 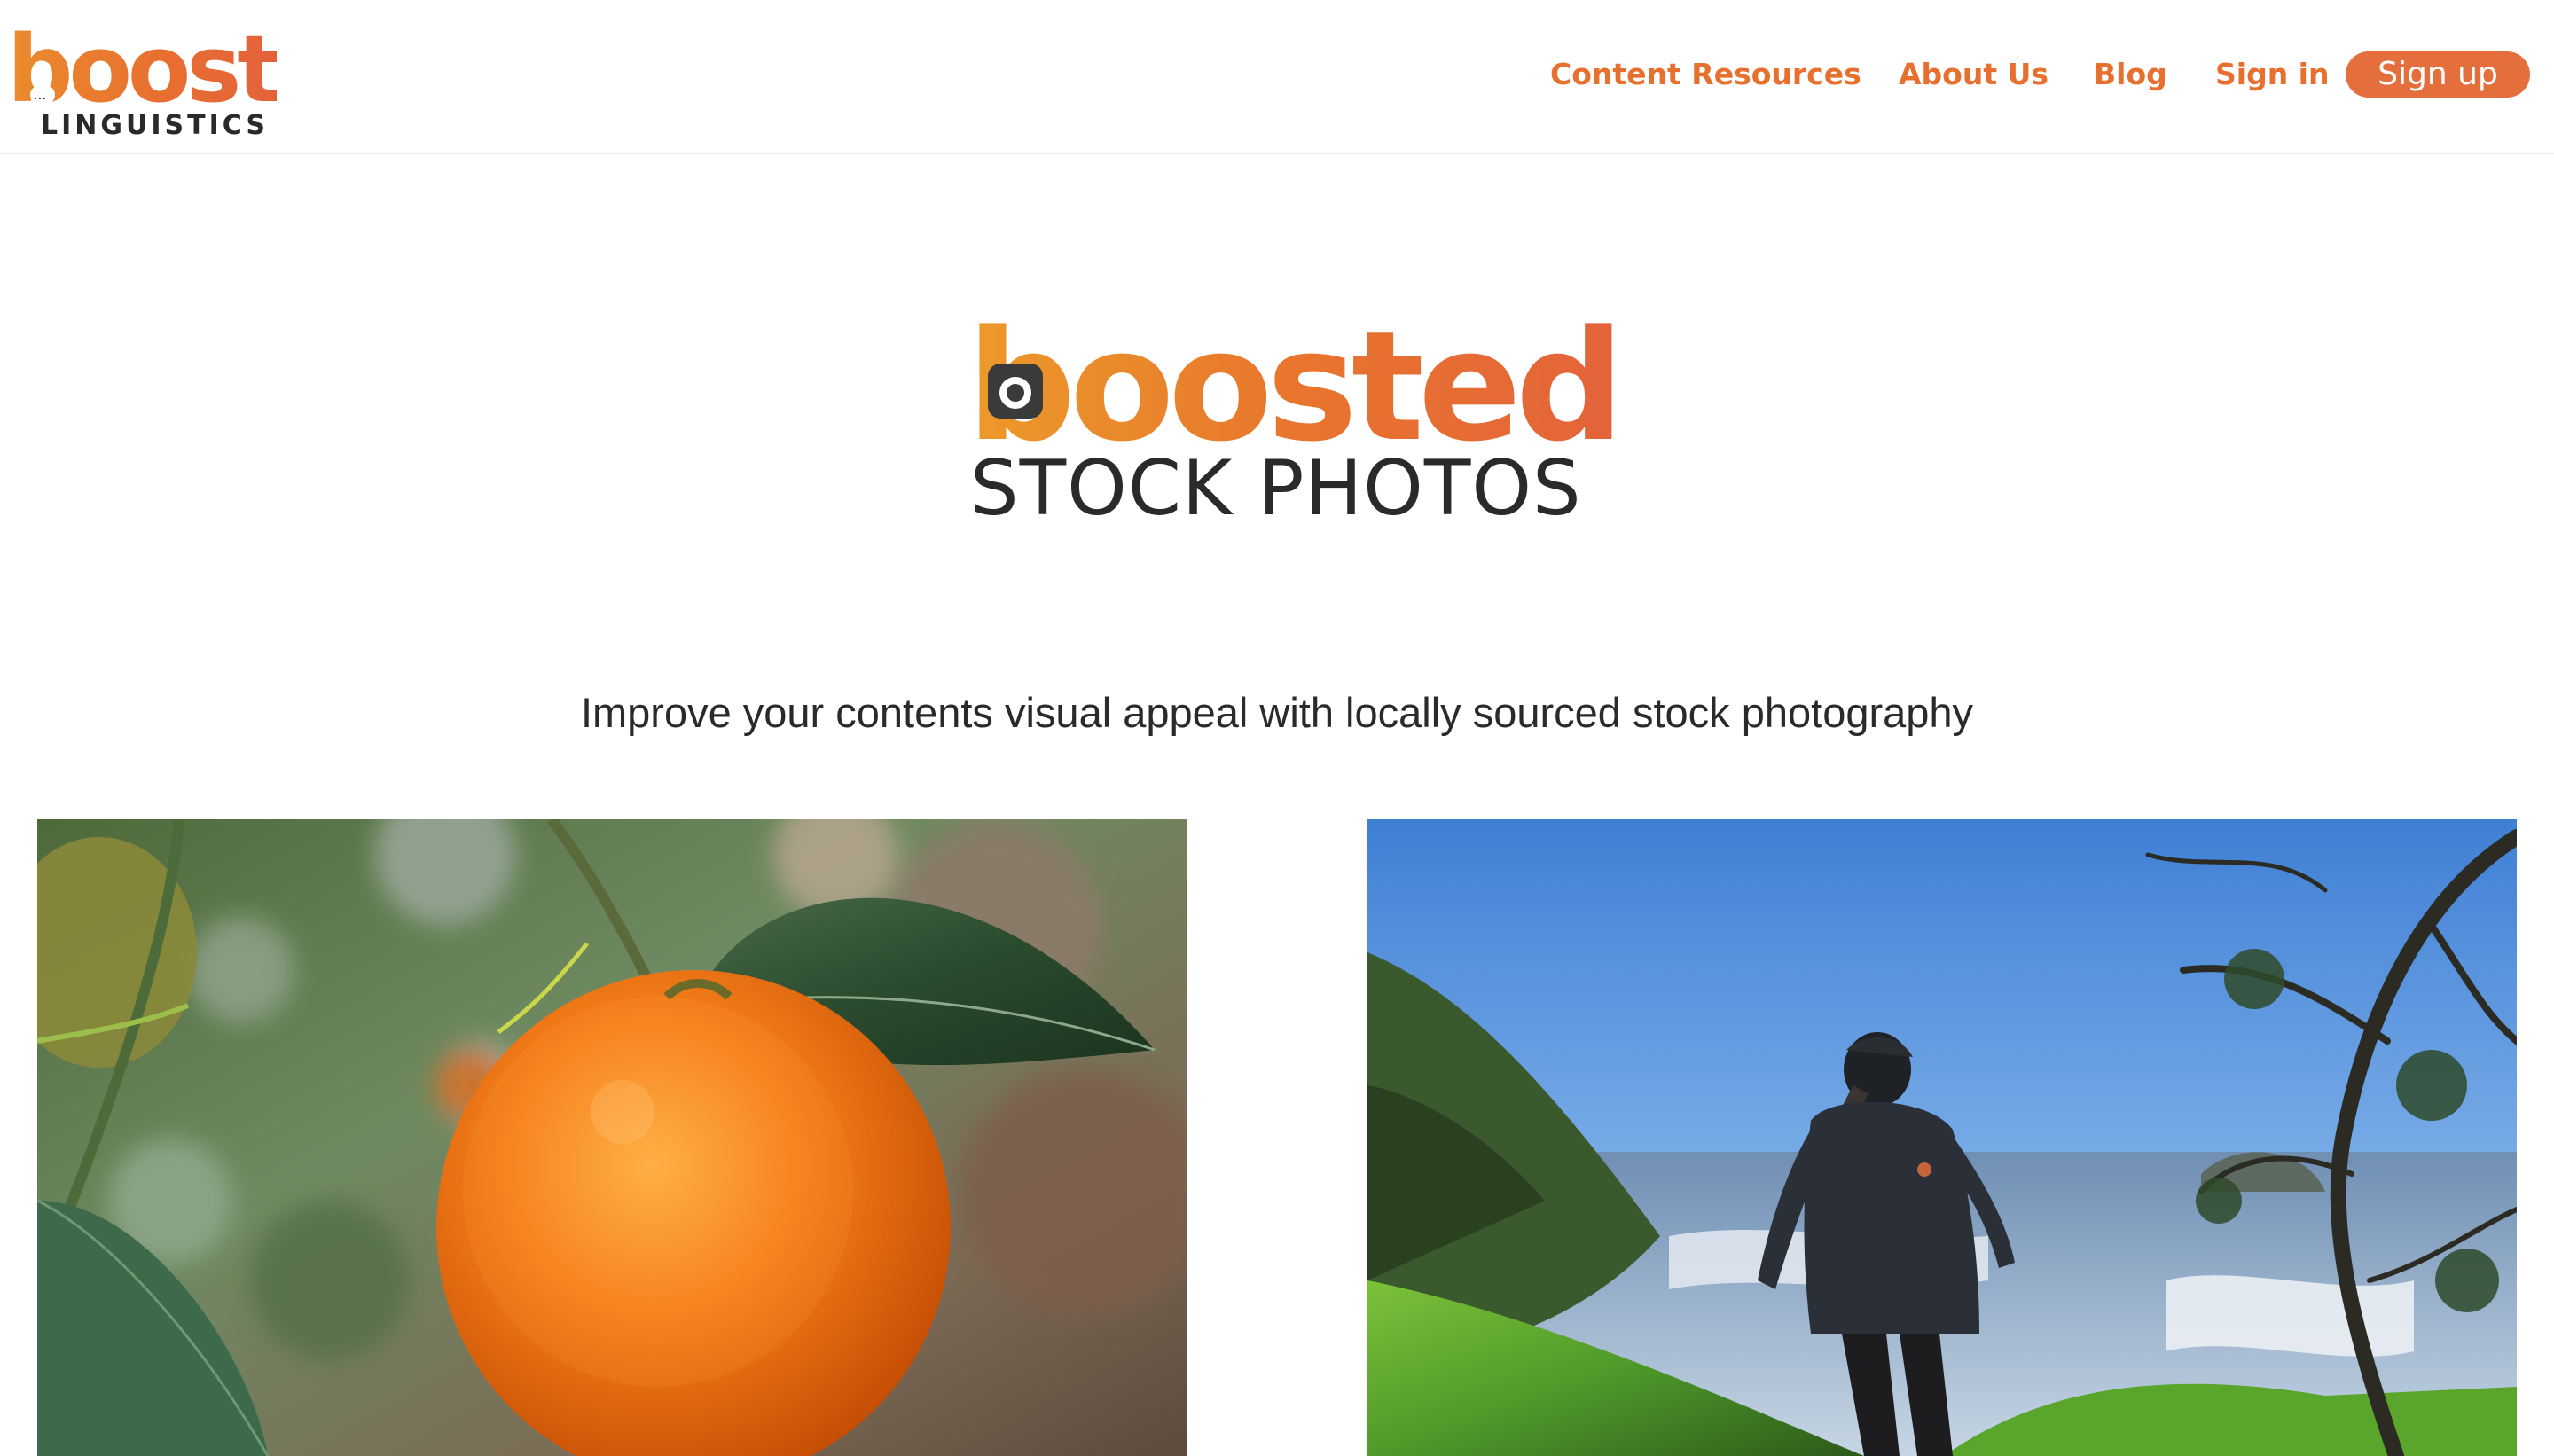 What do you see at coordinates (1705, 74) in the screenshot?
I see `nav-content-resources: Content Resources` at bounding box center [1705, 74].